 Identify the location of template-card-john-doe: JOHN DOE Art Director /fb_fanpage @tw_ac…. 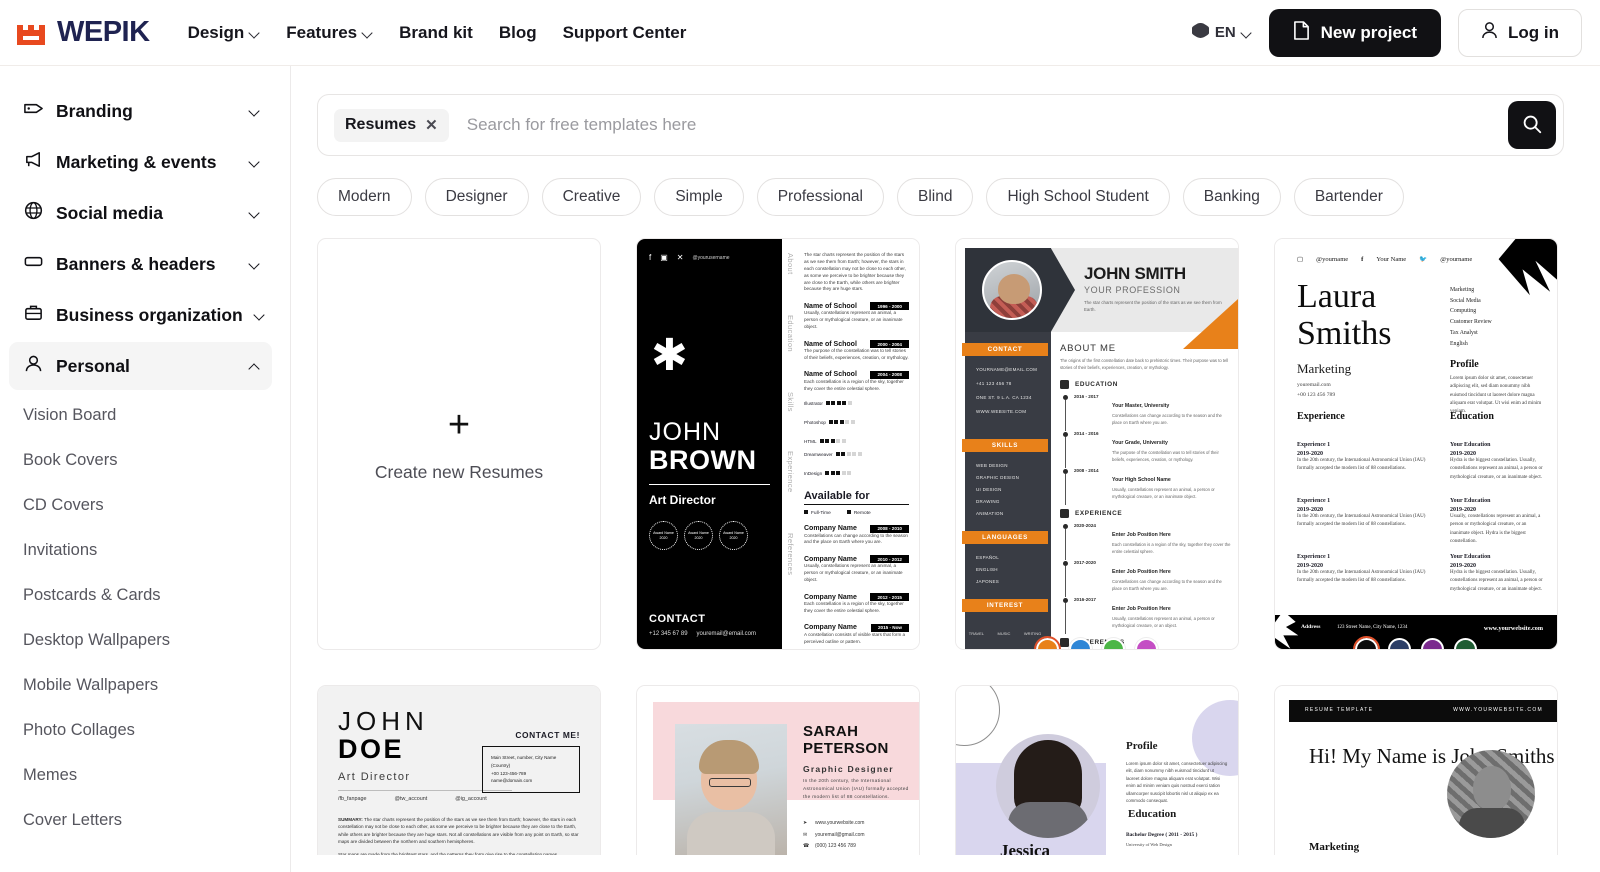
(459, 770).